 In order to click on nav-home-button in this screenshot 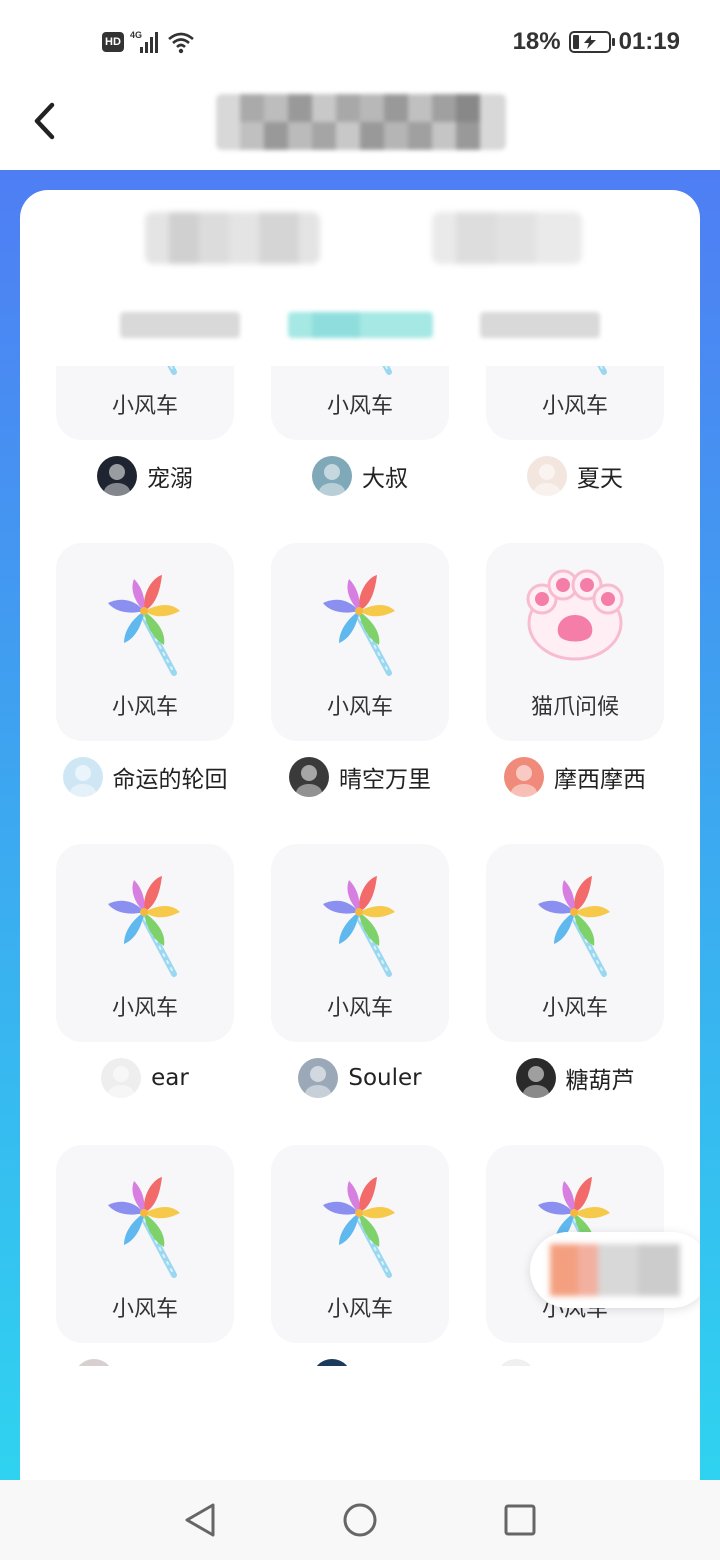, I will do `click(360, 1520)`.